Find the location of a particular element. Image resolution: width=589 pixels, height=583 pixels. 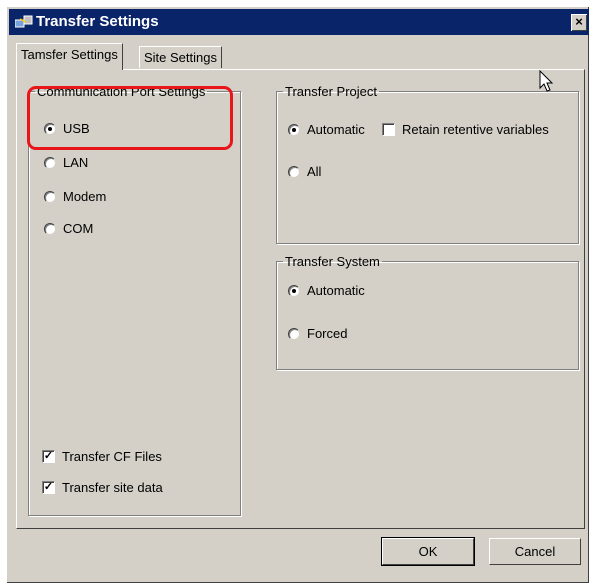

checkbox-transfer-cf-files: ✓ Transfer CF Files is located at coordinates (102, 456).